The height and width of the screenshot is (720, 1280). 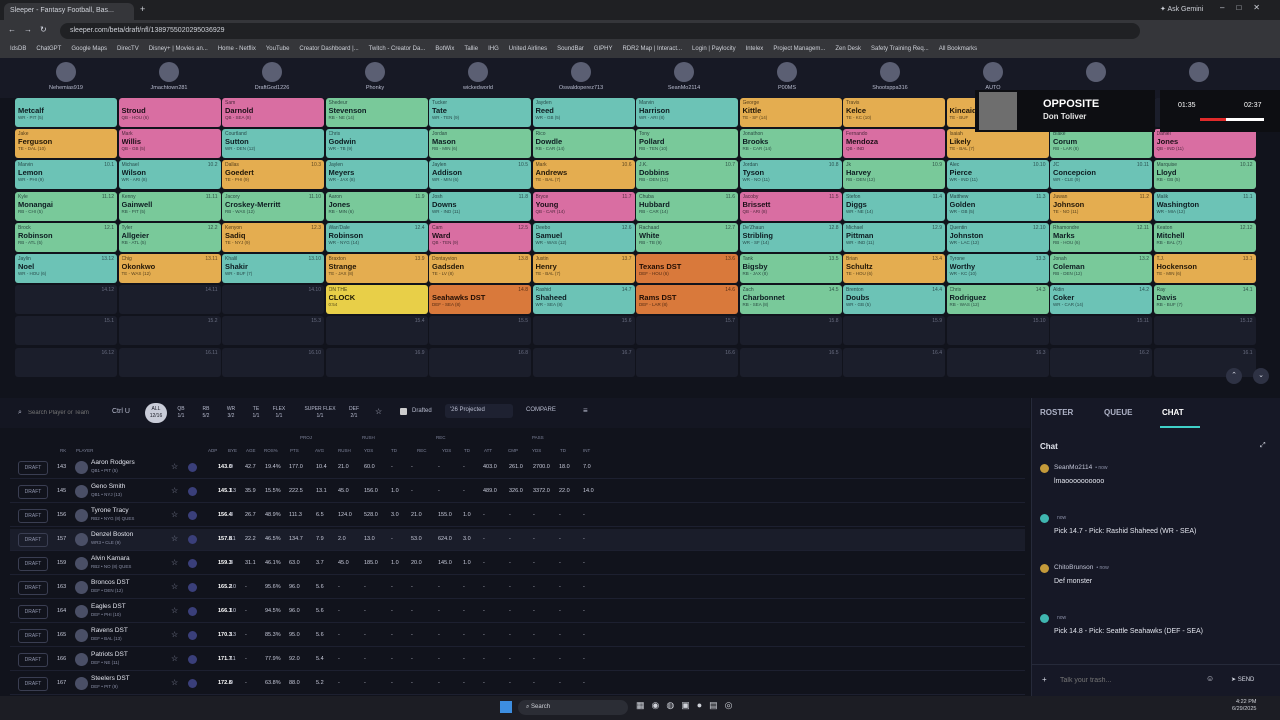 What do you see at coordinates (273, 175) in the screenshot?
I see `pick-cell: Dallas Goedert TE - PHI (9) 10.3` at bounding box center [273, 175].